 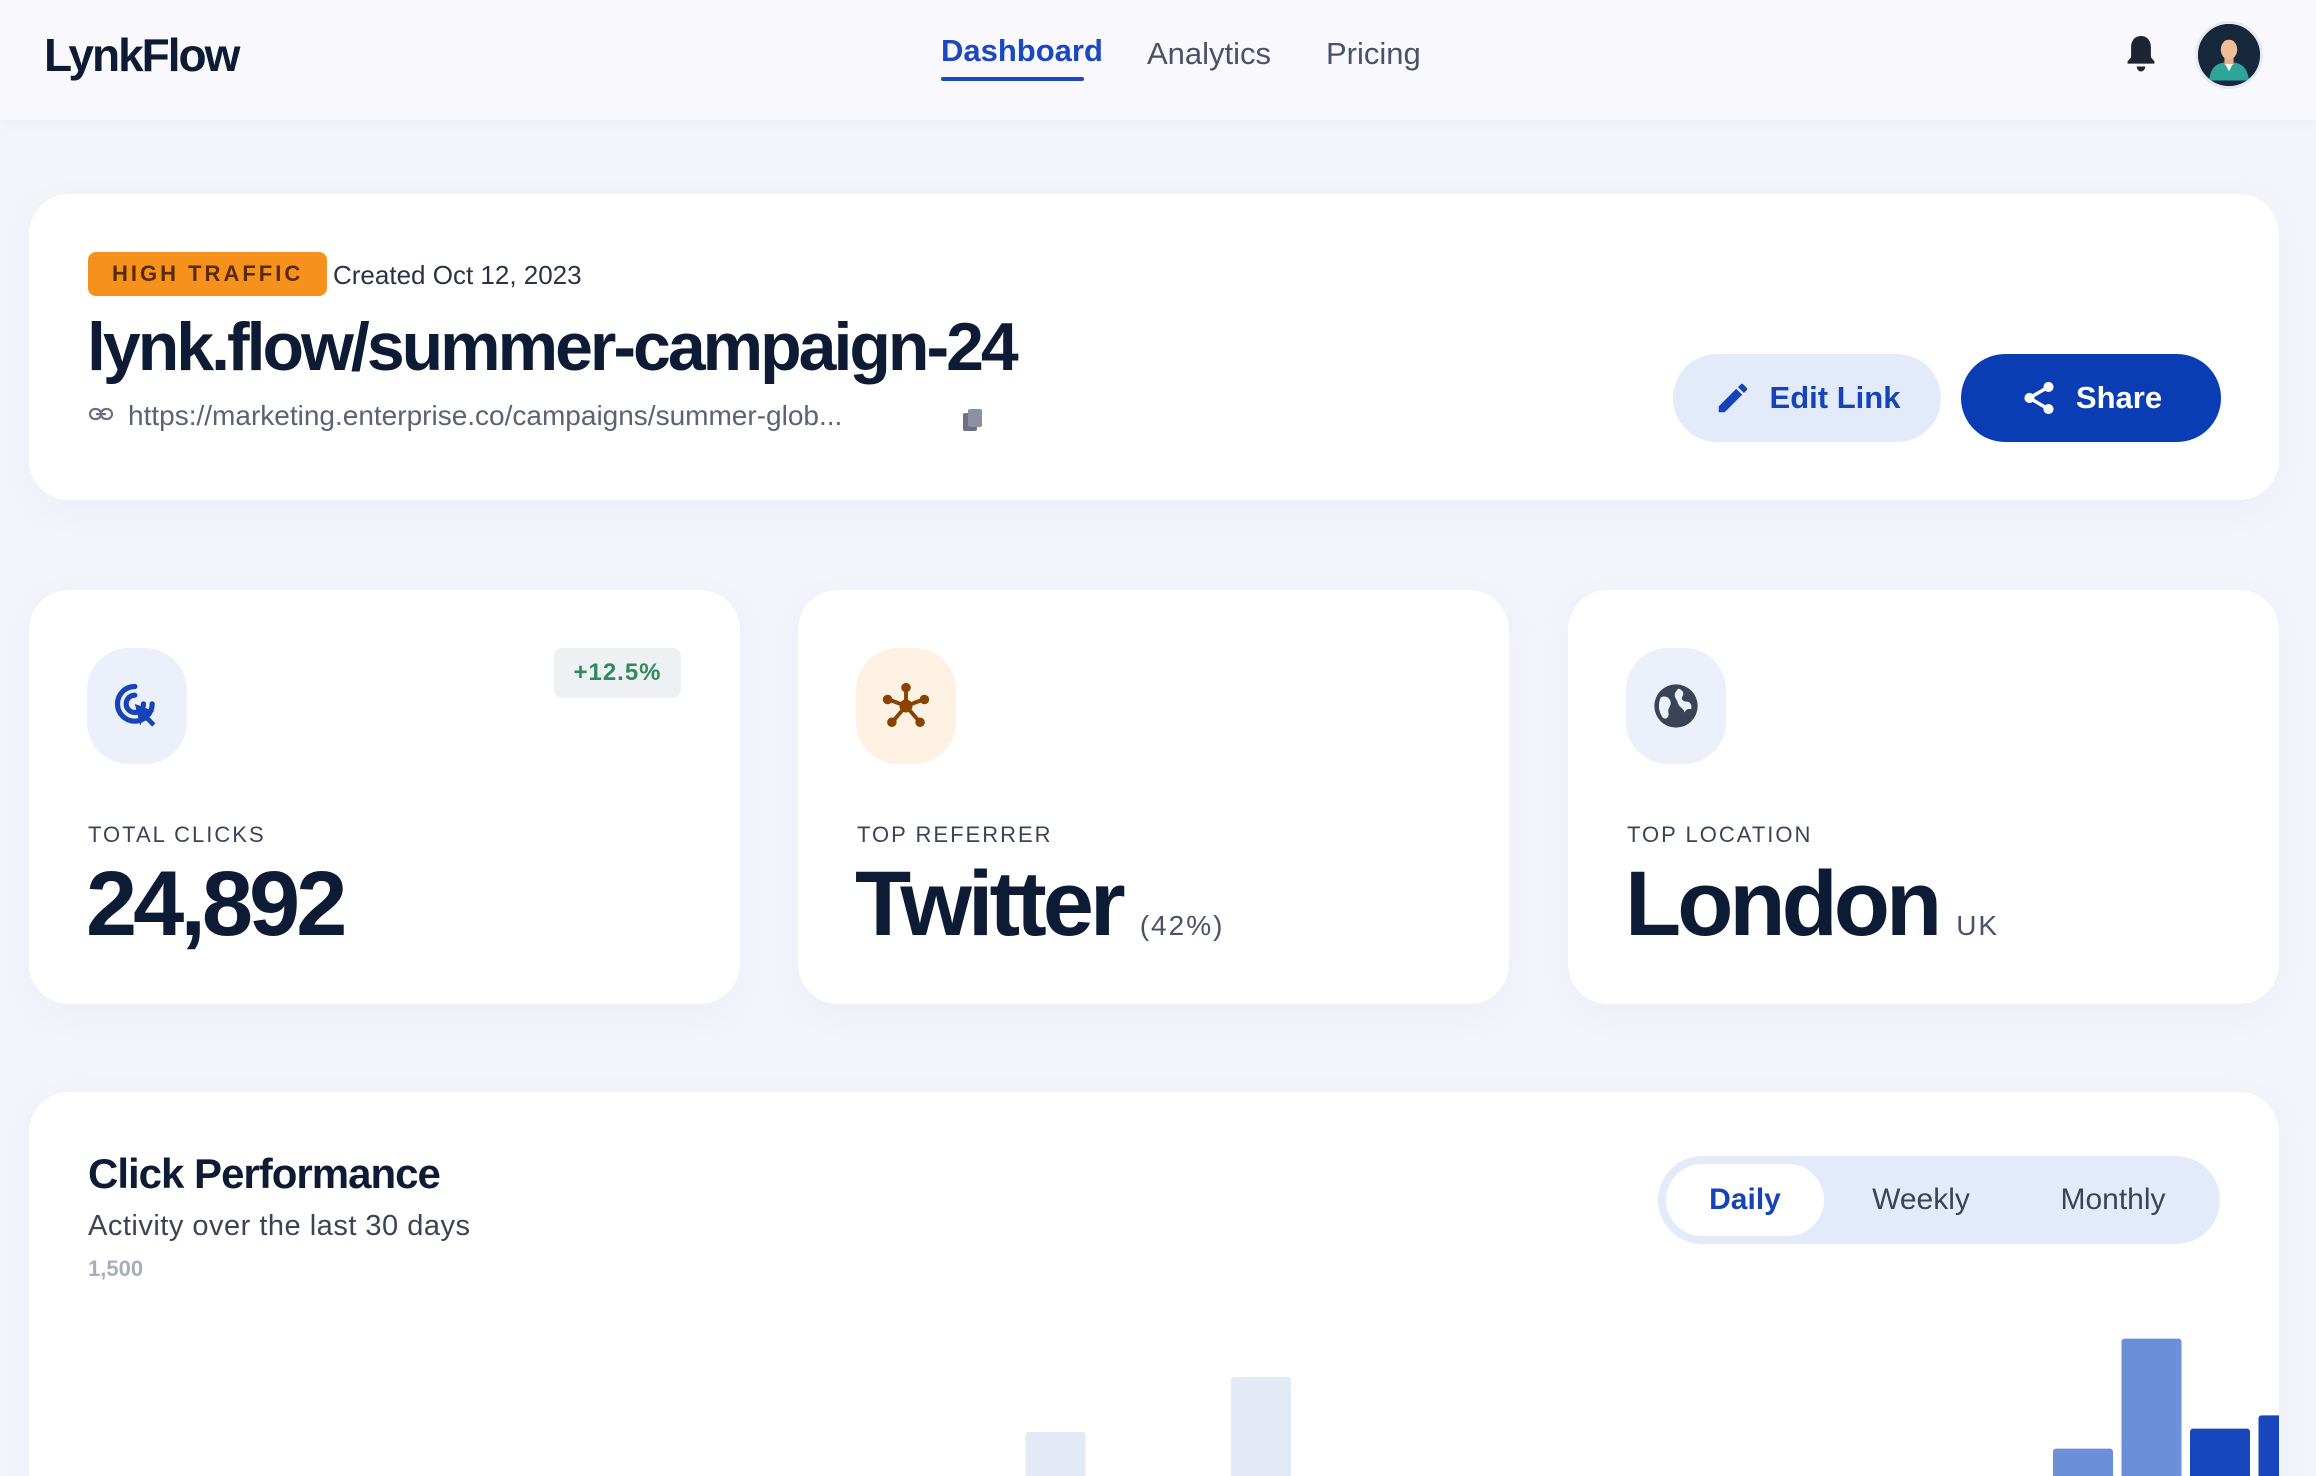 I want to click on cursor-click-icon, so click(x=135, y=705).